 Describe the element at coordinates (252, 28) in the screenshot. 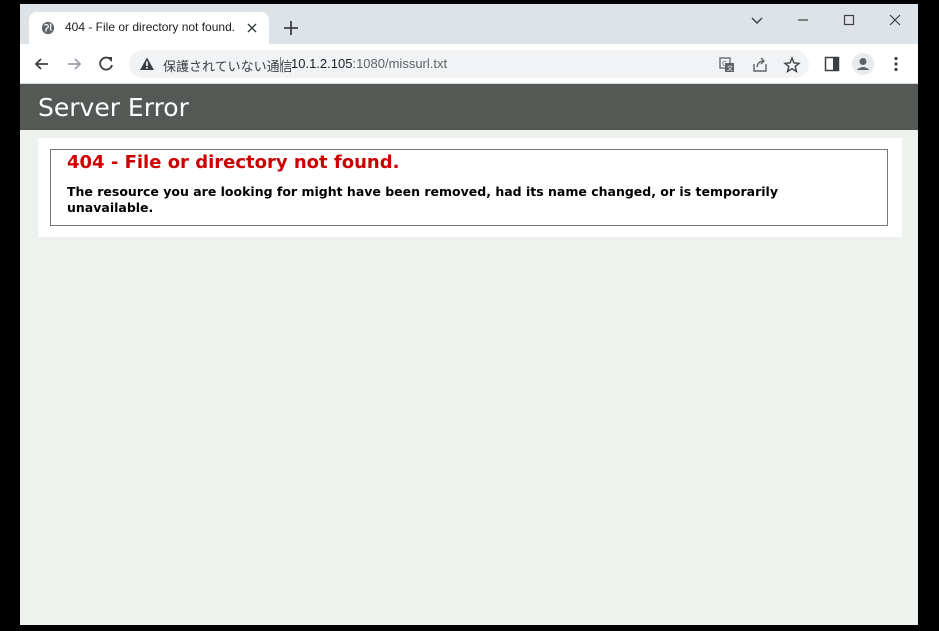

I see `close-icon` at that location.